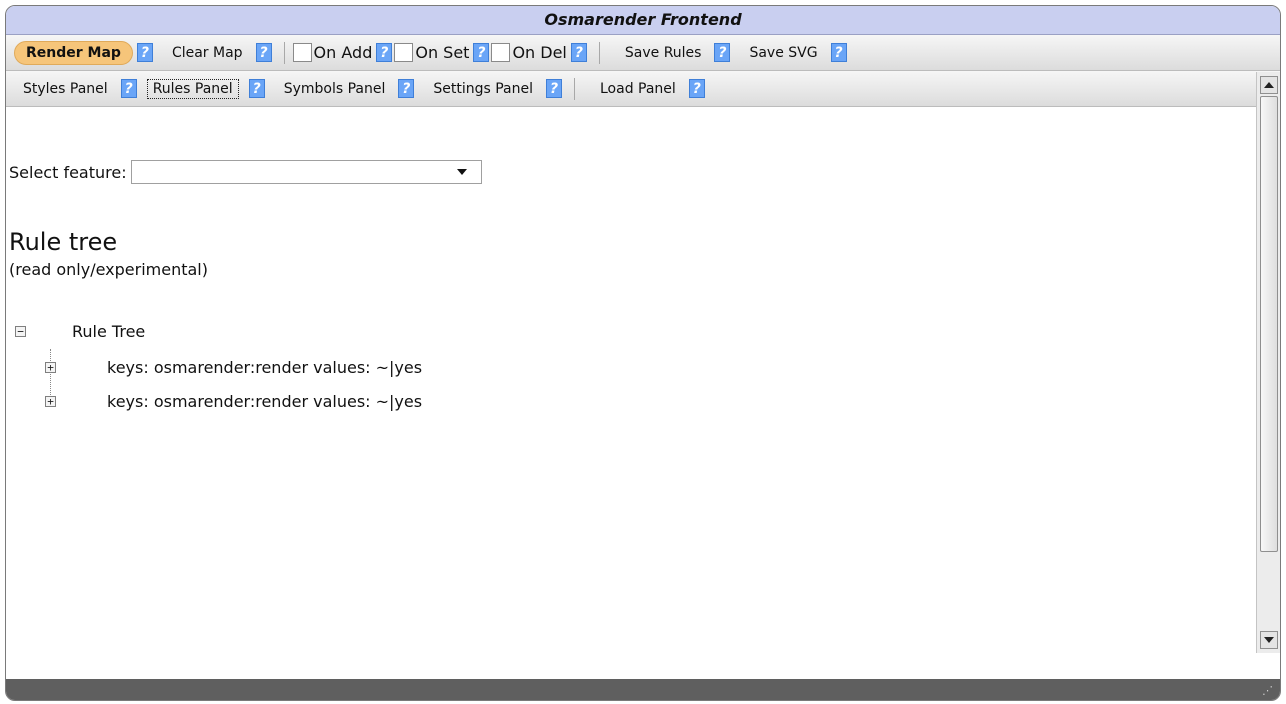  What do you see at coordinates (144, 52) in the screenshot?
I see `render-map-help-icon: ?` at bounding box center [144, 52].